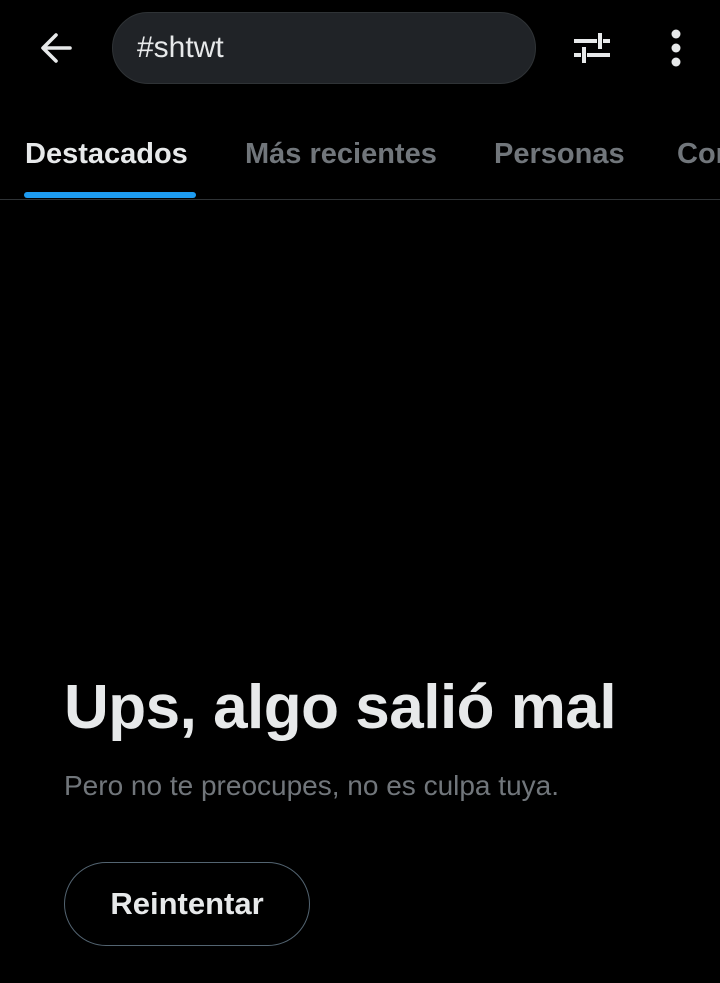 This screenshot has width=720, height=983. What do you see at coordinates (340, 707) in the screenshot?
I see `error-title: Ups, algo salió mal` at bounding box center [340, 707].